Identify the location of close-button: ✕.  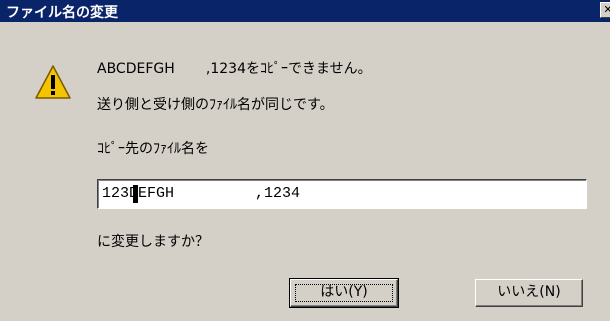
(605, 10).